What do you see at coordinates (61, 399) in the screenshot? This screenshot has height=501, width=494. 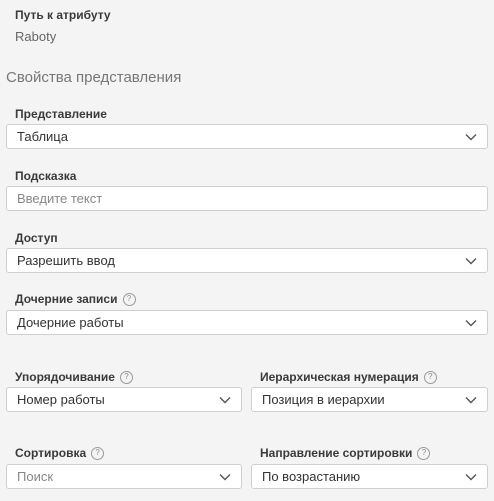 I see `ordering-select-value: Номер работы` at bounding box center [61, 399].